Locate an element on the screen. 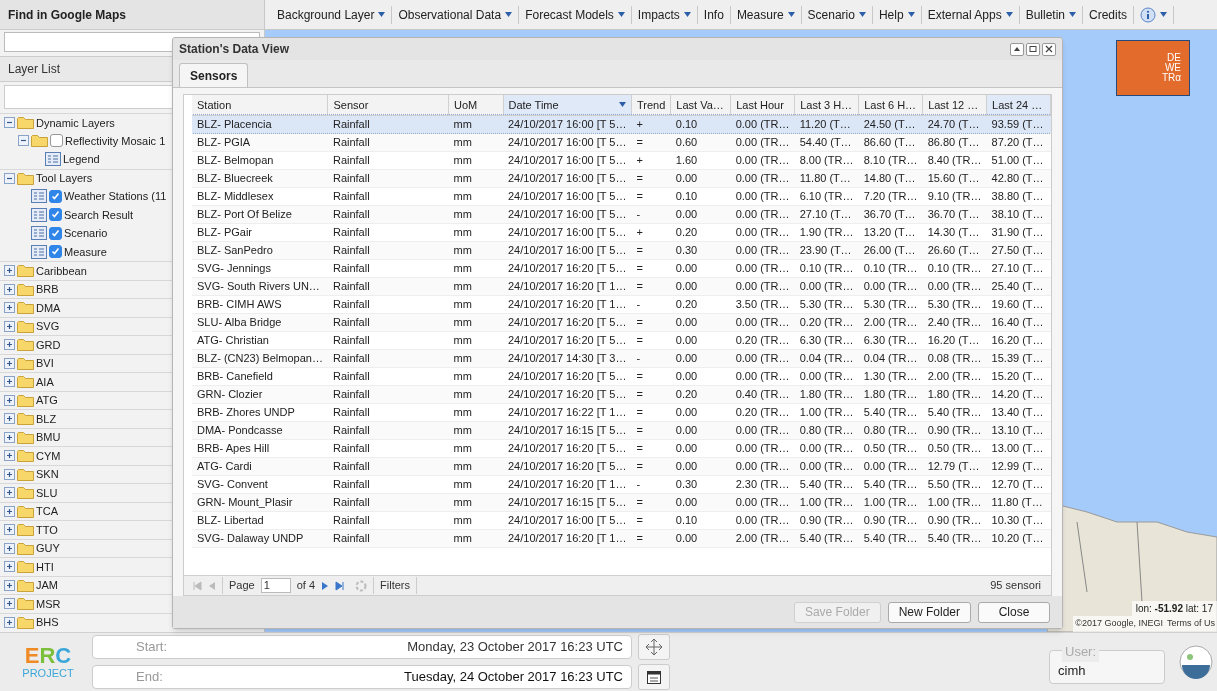 The image size is (1217, 691). tree-item: HTI is located at coordinates (45, 566).